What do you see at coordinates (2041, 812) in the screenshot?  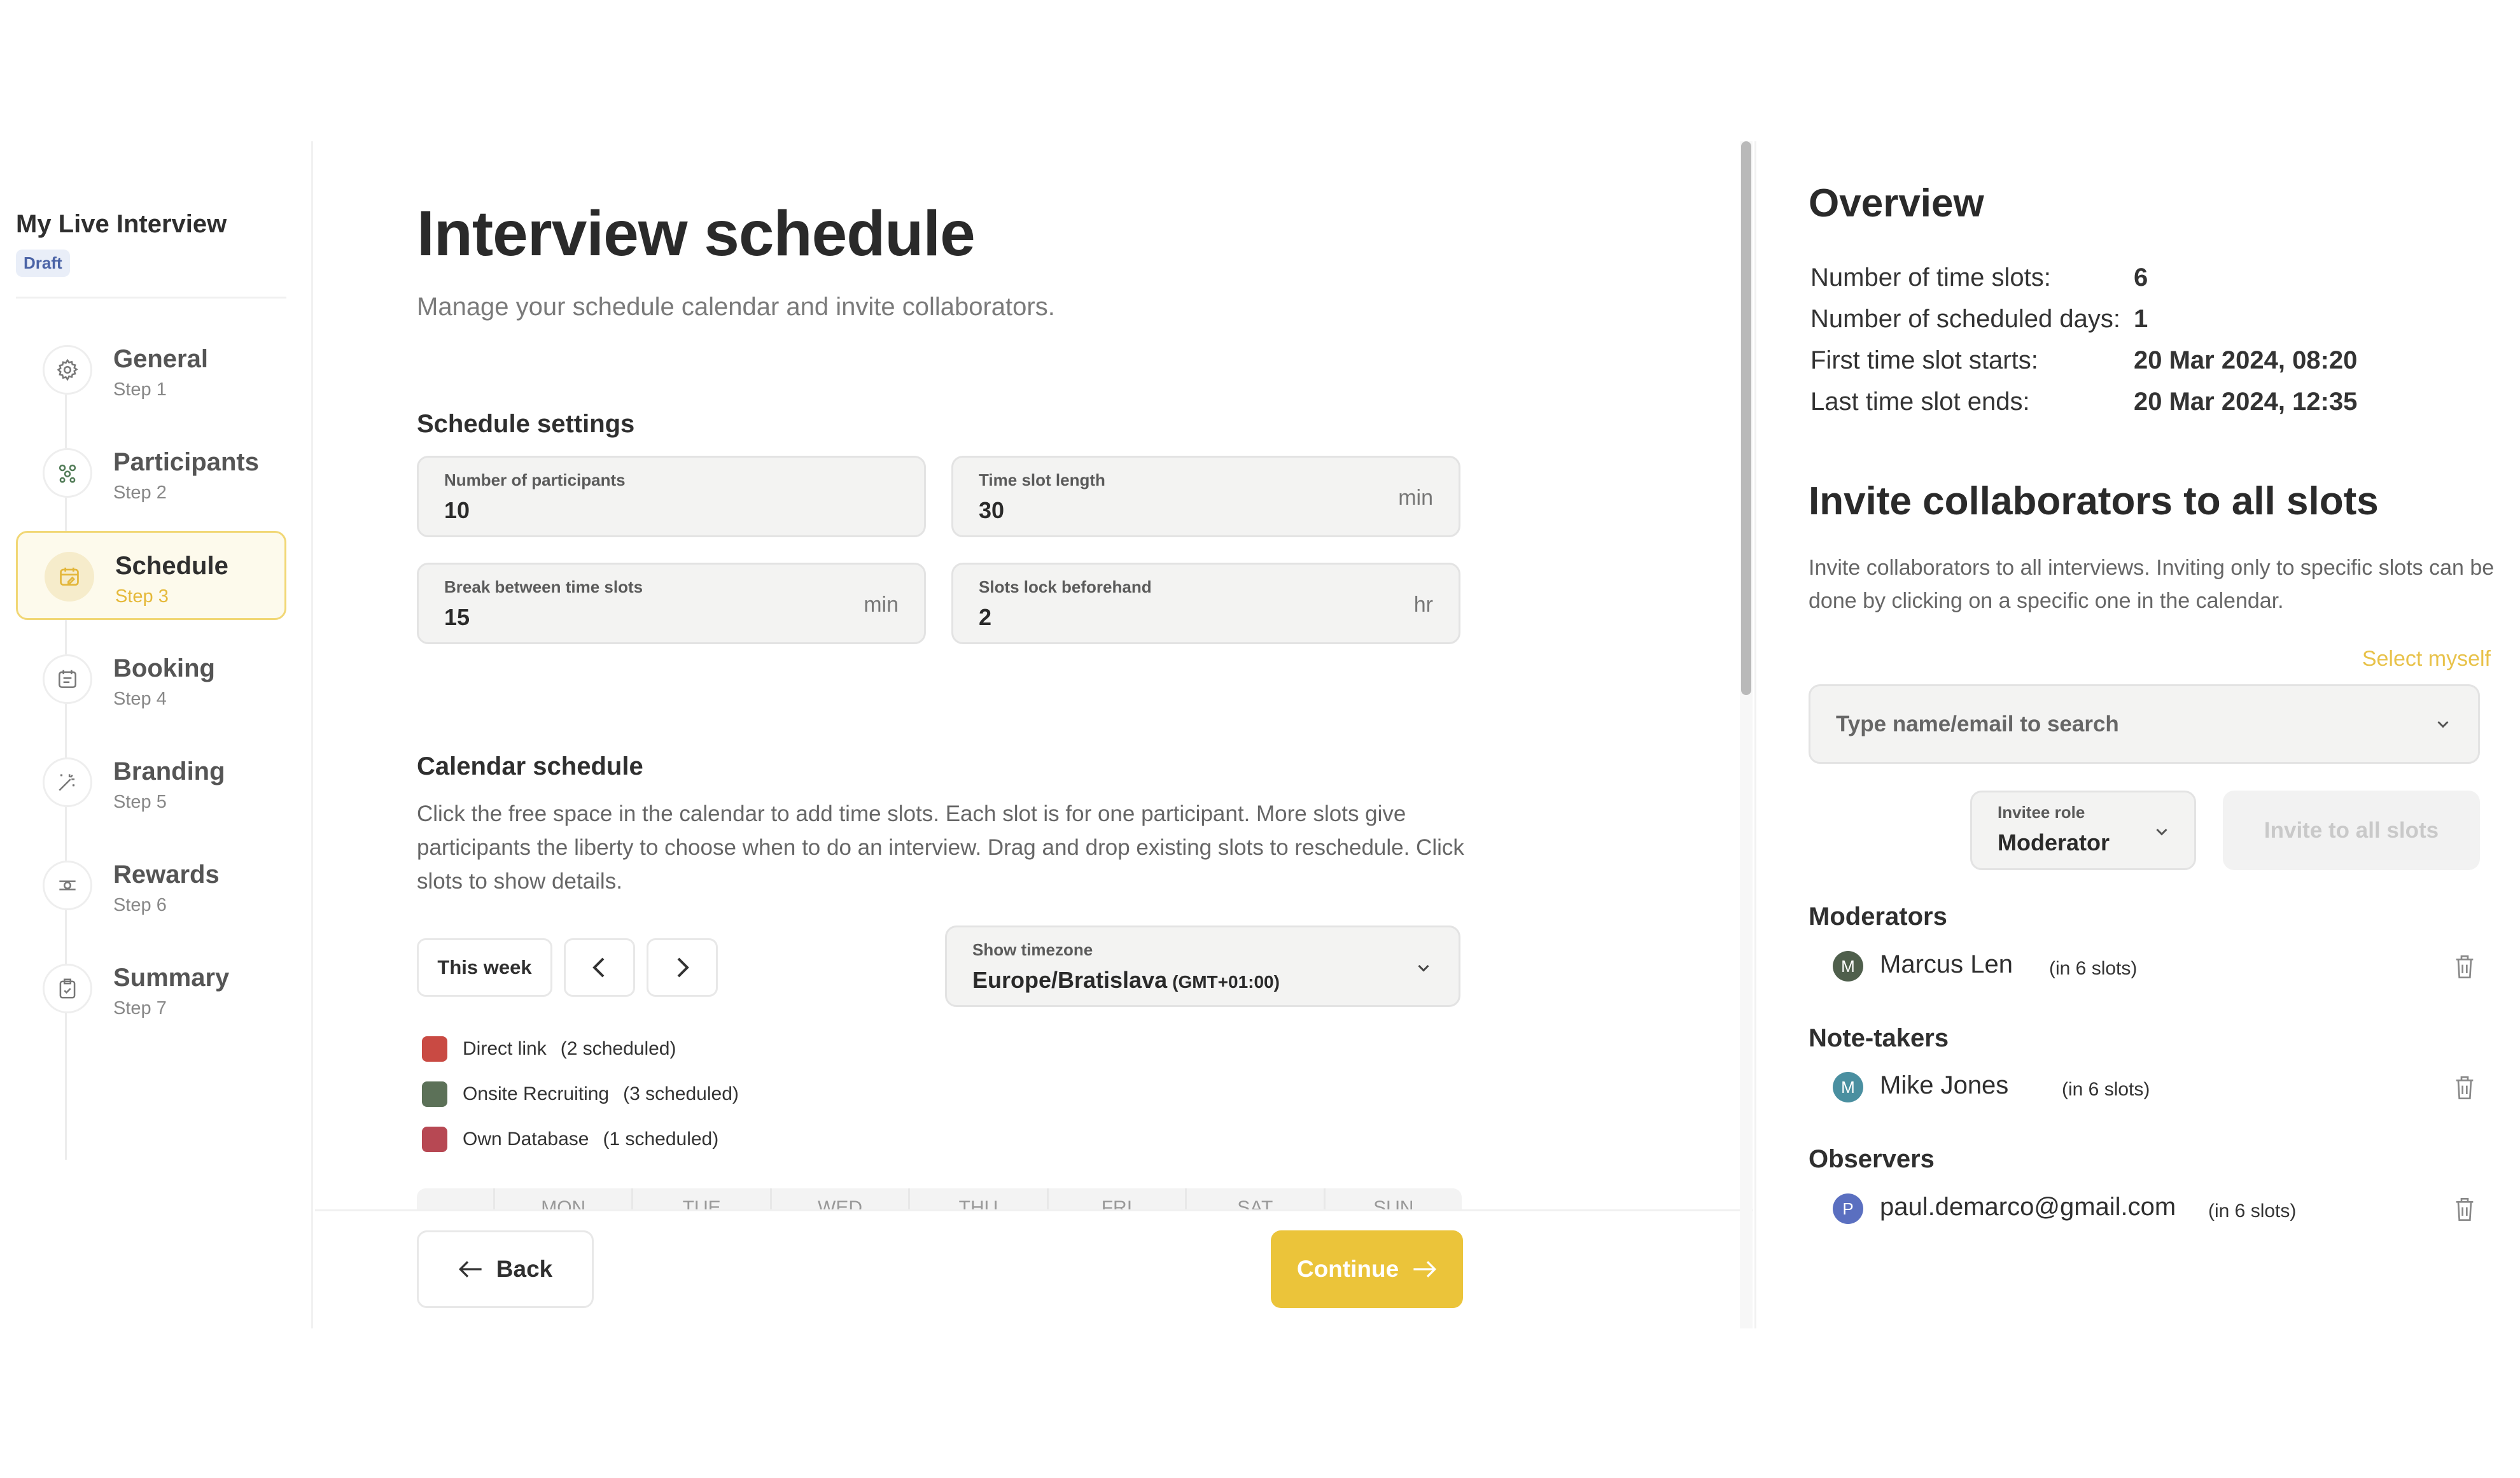 I see `role-label: Invitee role` at bounding box center [2041, 812].